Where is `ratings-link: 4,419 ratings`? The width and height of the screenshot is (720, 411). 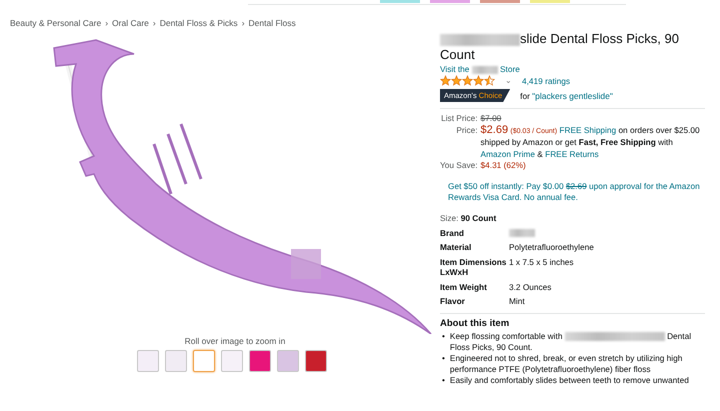
ratings-link: 4,419 ratings is located at coordinates (546, 81).